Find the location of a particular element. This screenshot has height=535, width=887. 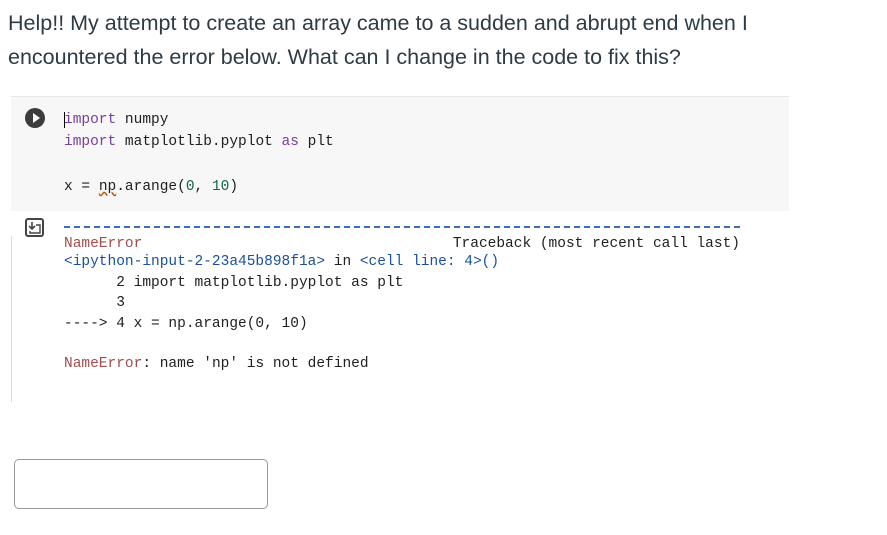

output-clear-icon is located at coordinates (34, 227).